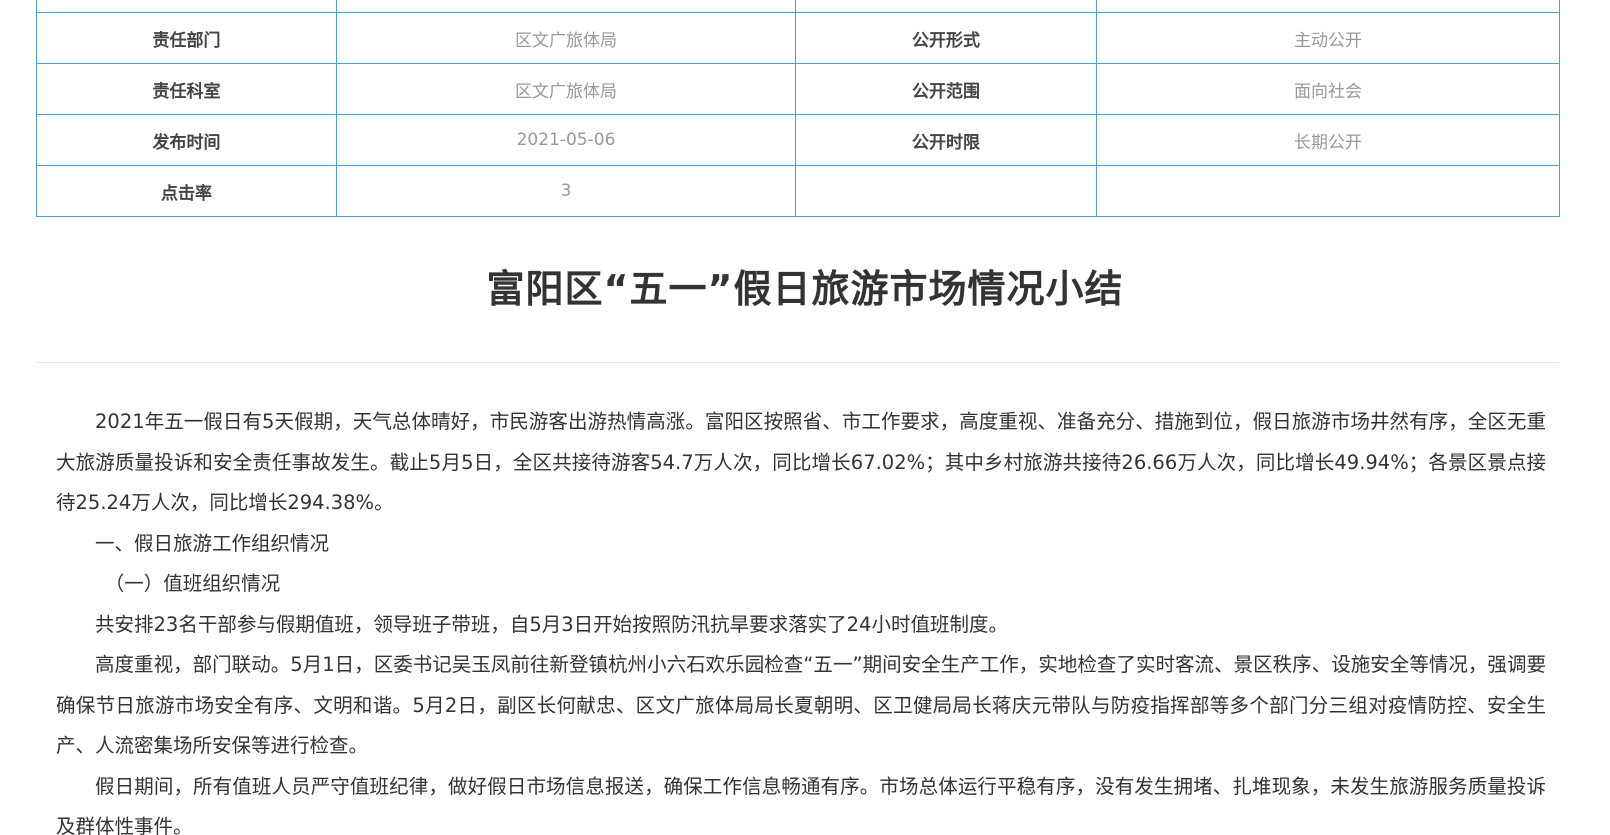 This screenshot has width=1610, height=835. I want to click on table-row: 责任部门 区文广旅体局 公开形式 主动公开, so click(798, 38).